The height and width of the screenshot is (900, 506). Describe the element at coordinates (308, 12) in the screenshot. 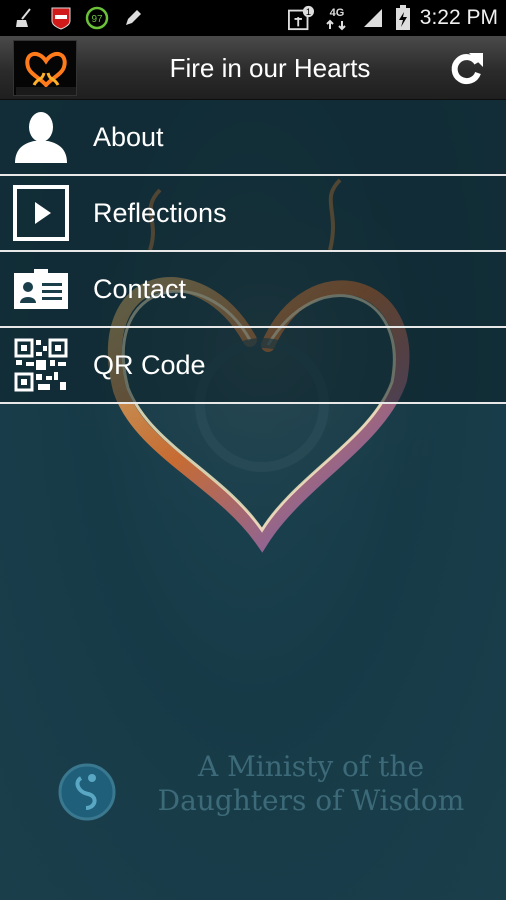

I see `svg-text: 1` at that location.